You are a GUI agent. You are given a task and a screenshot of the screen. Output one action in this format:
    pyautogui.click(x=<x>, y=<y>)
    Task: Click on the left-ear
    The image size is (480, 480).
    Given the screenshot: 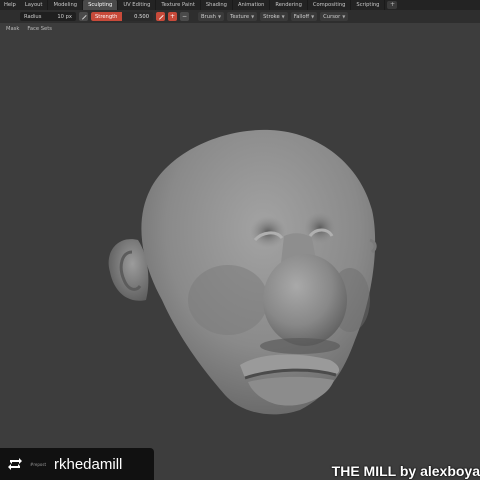 What is the action you would take?
    pyautogui.click(x=128, y=270)
    